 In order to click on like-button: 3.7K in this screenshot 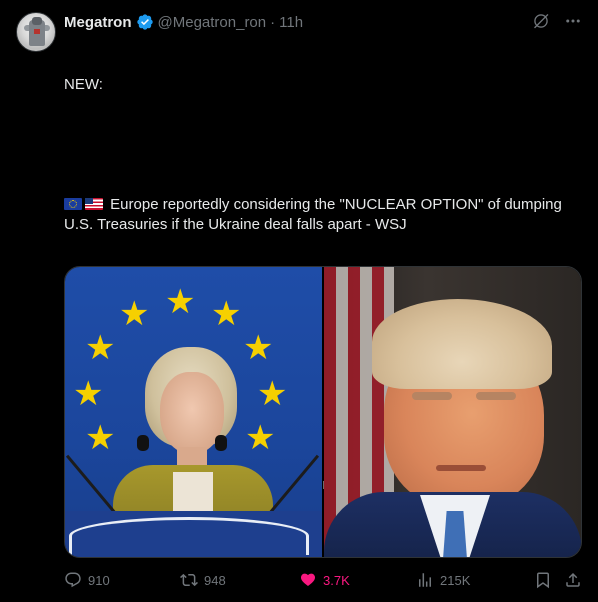, I will do `click(324, 580)`.